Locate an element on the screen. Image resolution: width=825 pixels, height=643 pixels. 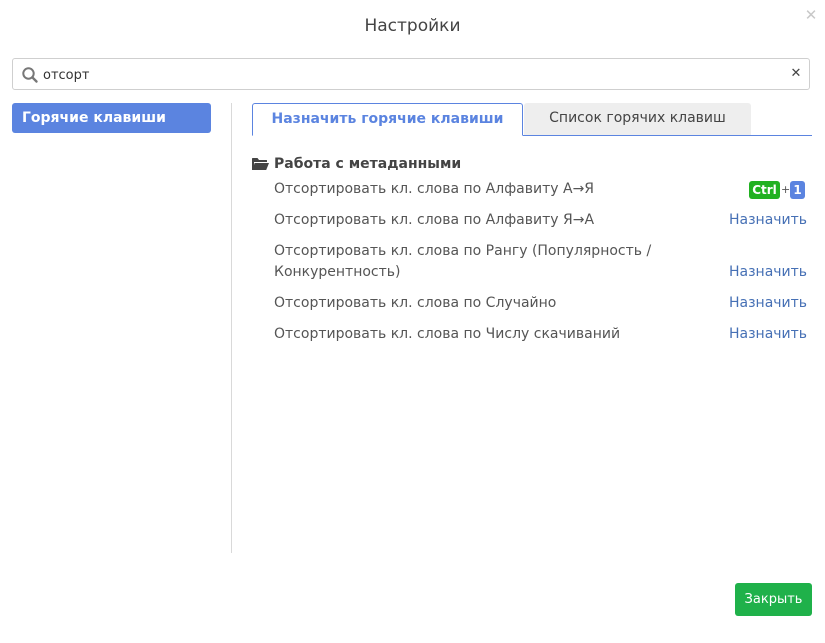
clear-icon: ✕ is located at coordinates (796, 74).